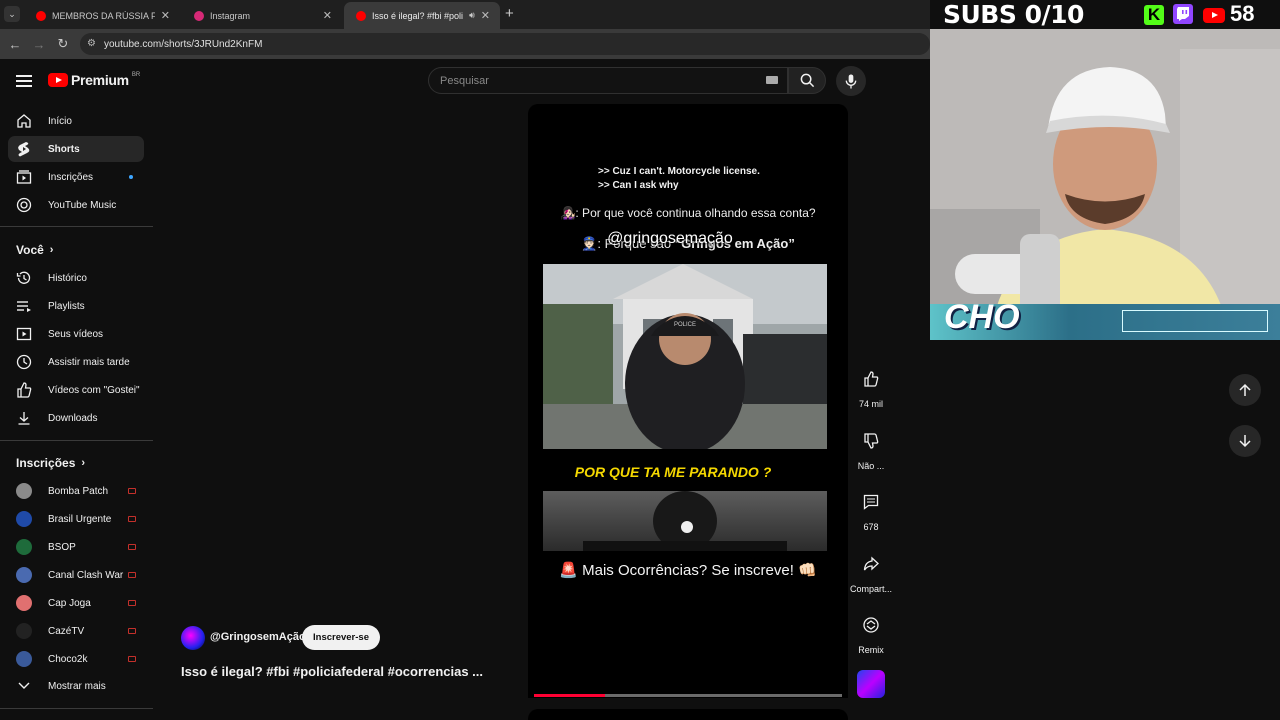  I want to click on youtube-icon, so click(1214, 15).